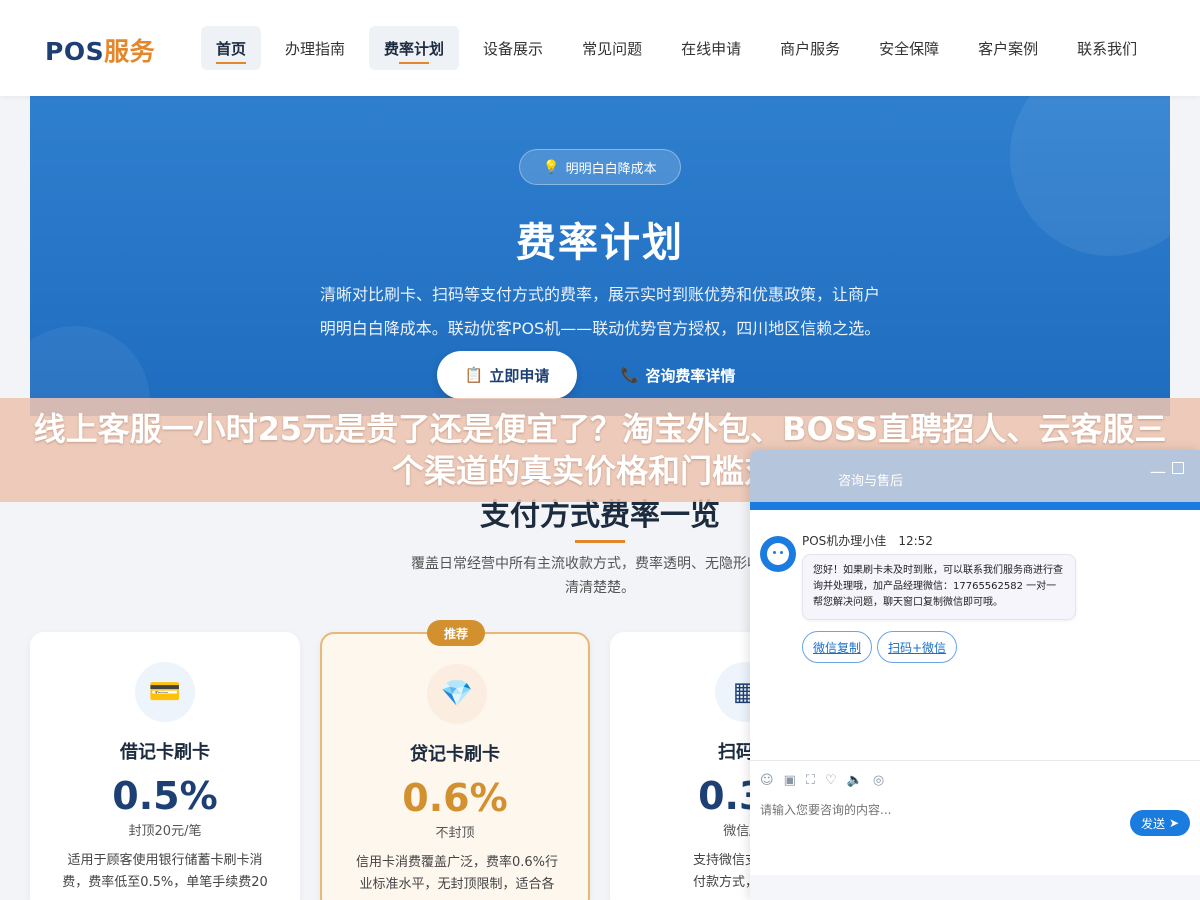 This screenshot has width=1200, height=900. What do you see at coordinates (519, 375) in the screenshot?
I see `apply-now-label: 立即申请` at bounding box center [519, 375].